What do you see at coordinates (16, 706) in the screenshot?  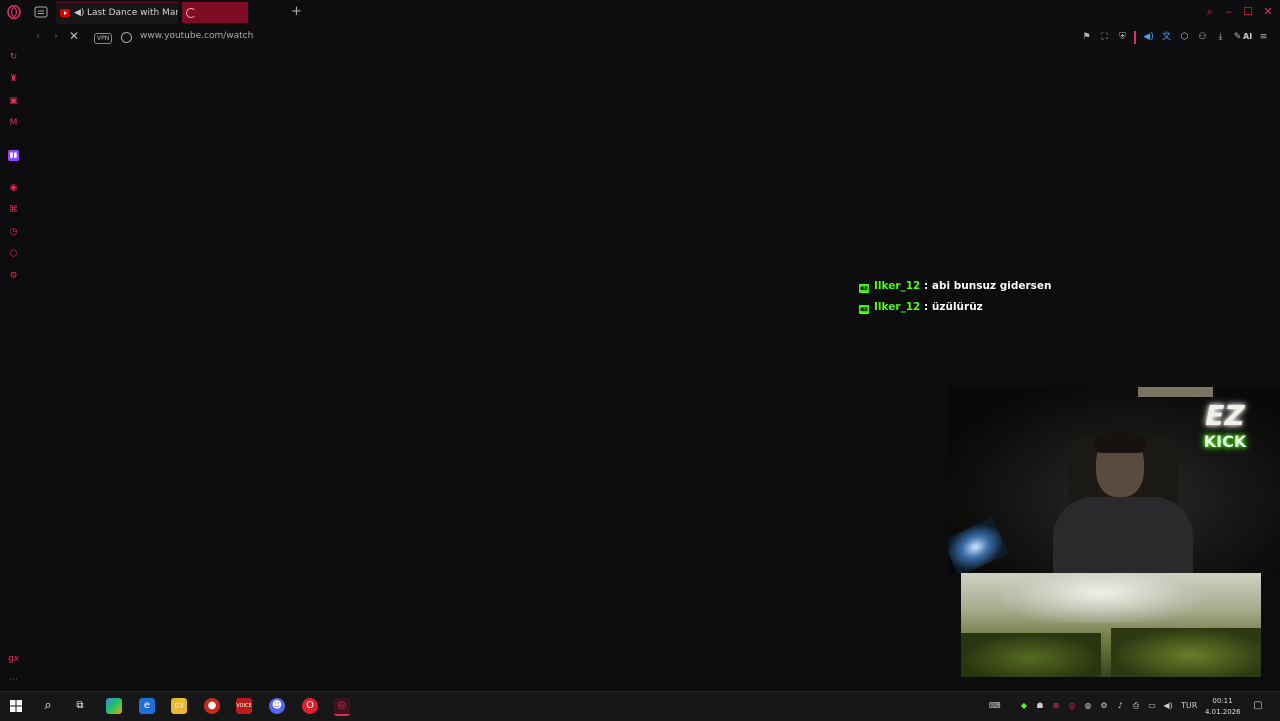 I see `windows-start-icon` at bounding box center [16, 706].